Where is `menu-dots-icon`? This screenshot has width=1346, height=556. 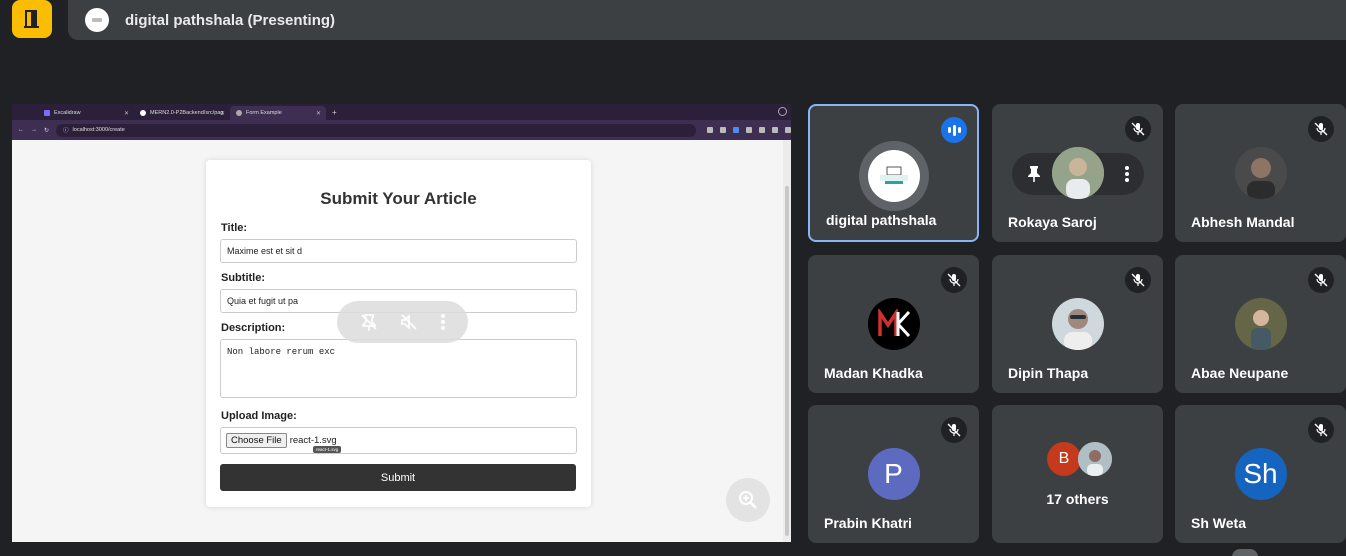 menu-dots-icon is located at coordinates (788, 130).